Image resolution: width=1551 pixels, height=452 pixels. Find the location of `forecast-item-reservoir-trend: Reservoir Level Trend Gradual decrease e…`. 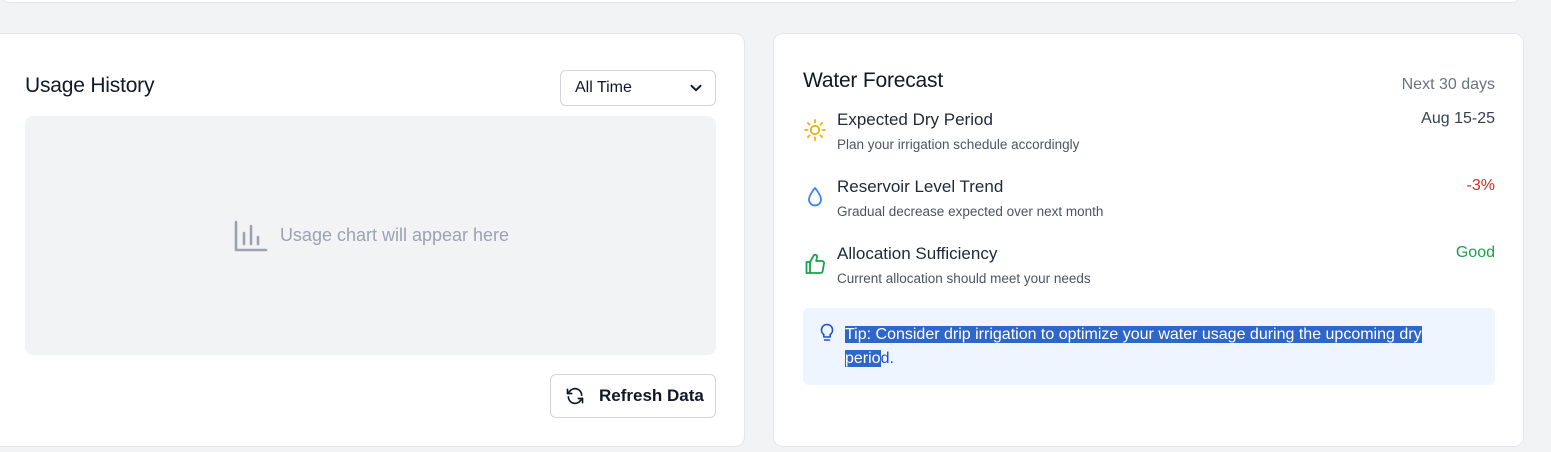

forecast-item-reservoir-trend: Reservoir Level Trend Gradual decrease e… is located at coordinates (1149, 202).